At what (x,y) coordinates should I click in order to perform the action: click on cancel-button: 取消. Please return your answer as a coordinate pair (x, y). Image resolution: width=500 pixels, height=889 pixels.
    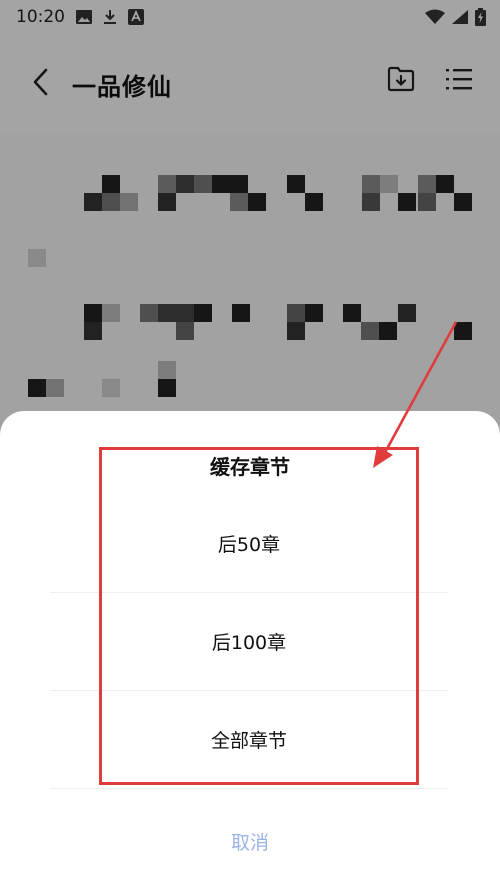
    Looking at the image, I should click on (250, 841).